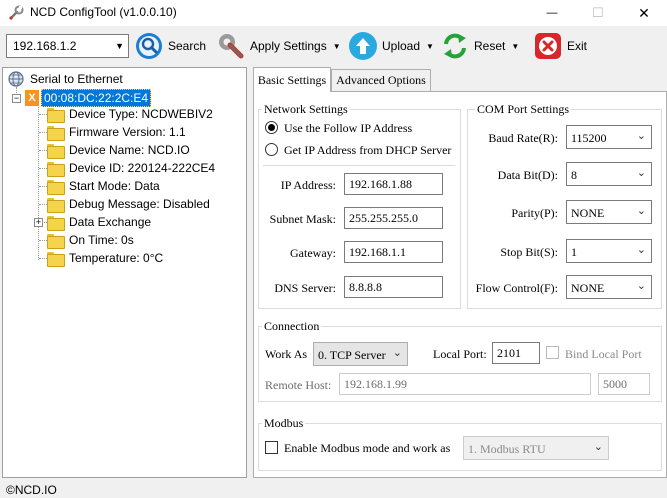 The height and width of the screenshot is (498, 667). What do you see at coordinates (603, 354) in the screenshot?
I see `bind-local-port-label: Bind Local Port` at bounding box center [603, 354].